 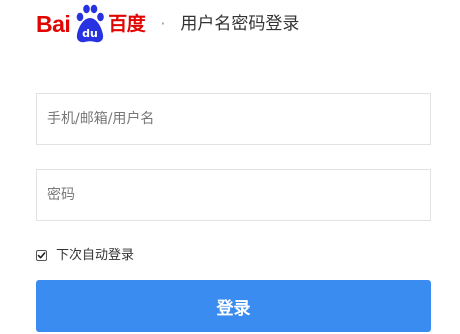 I want to click on remember-checkbox, so click(x=41, y=255).